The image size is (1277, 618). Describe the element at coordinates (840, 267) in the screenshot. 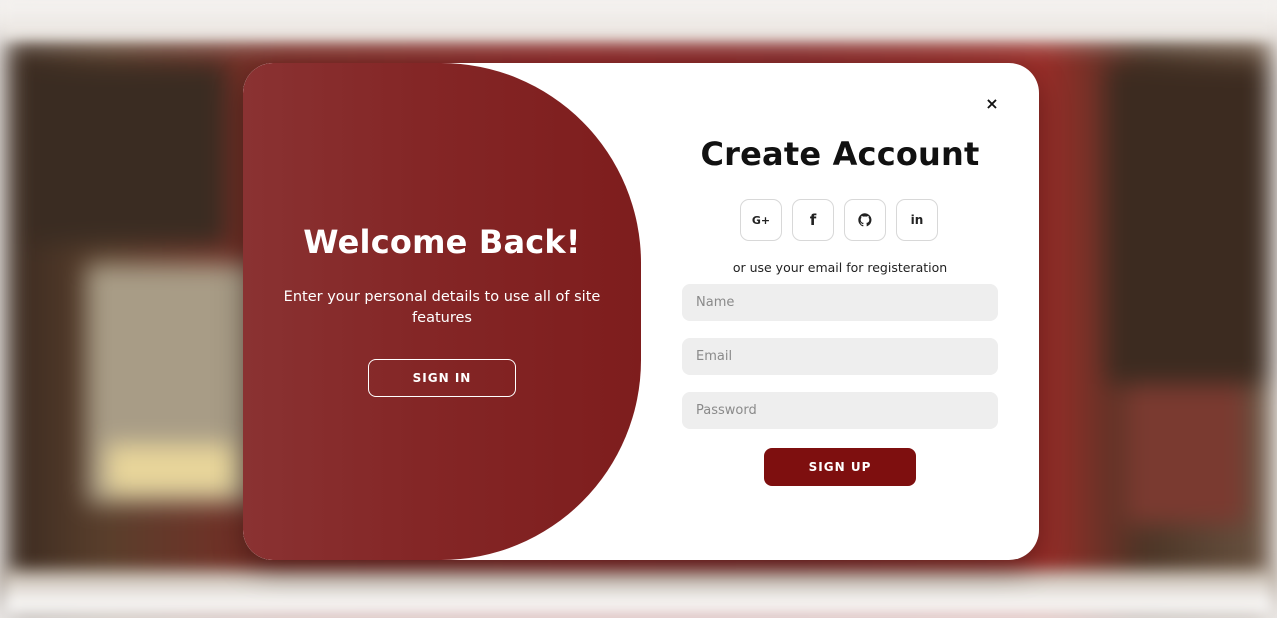

I see `email-registration-hint: or use your email for registeration` at that location.